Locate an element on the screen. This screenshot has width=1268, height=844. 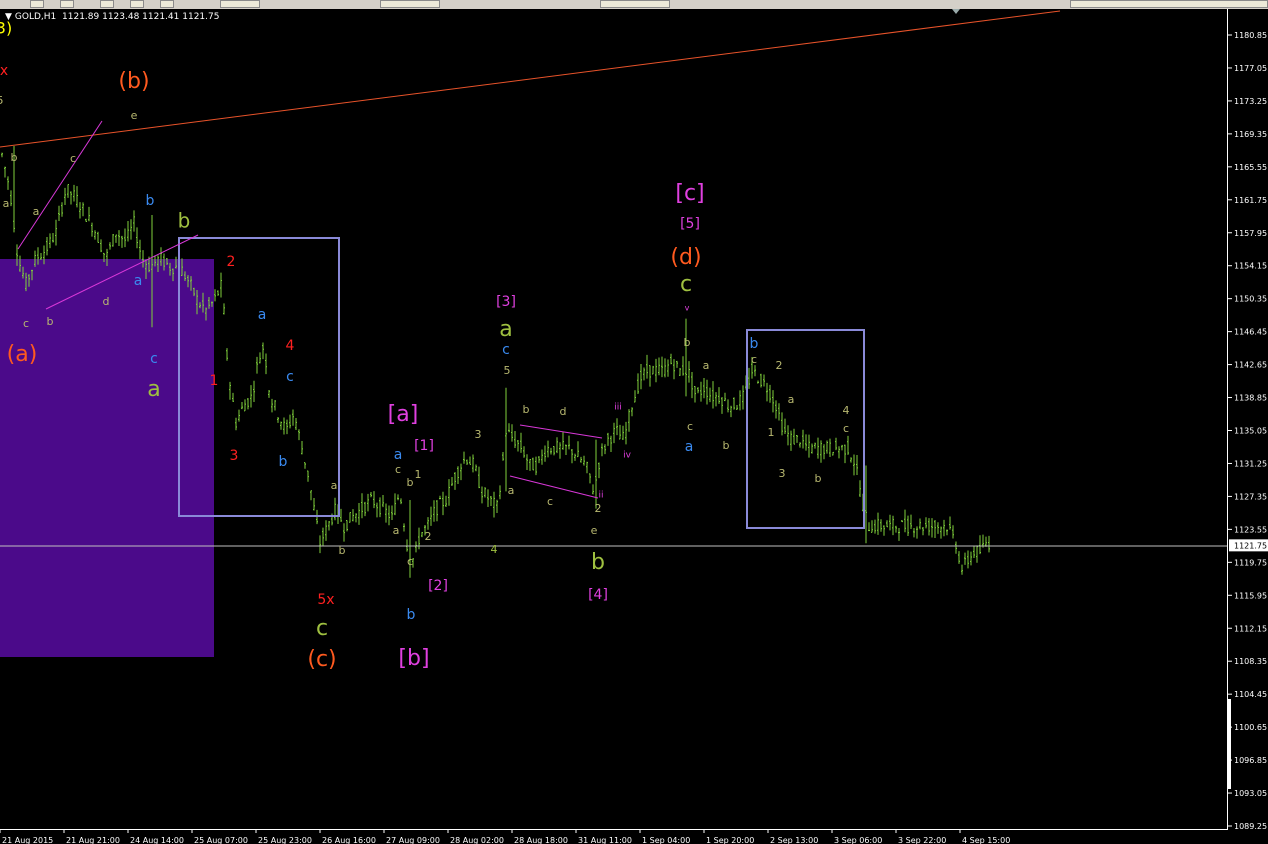
time-tick-label: 25 Aug 07:00 is located at coordinates (221, 840).